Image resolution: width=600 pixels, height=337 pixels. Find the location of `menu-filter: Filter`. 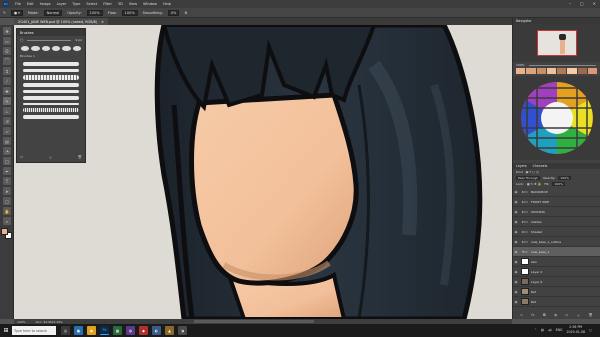

menu-filter: Filter is located at coordinates (107, 4).